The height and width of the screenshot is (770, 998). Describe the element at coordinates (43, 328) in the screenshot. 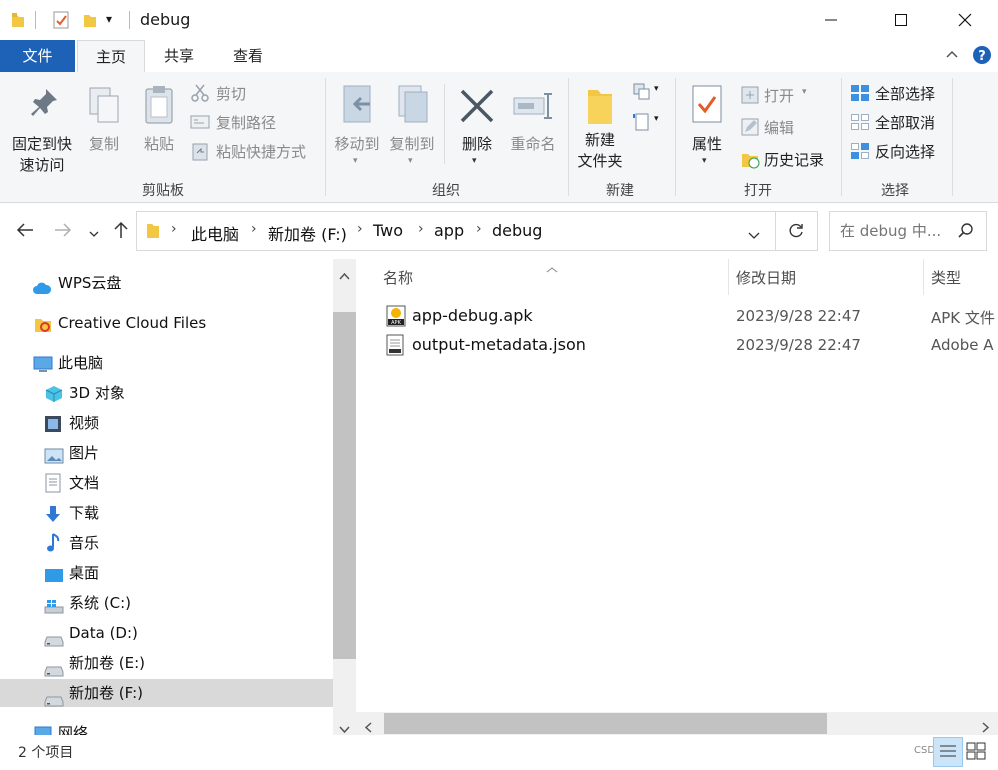

I see `creative-cloud-icon` at that location.